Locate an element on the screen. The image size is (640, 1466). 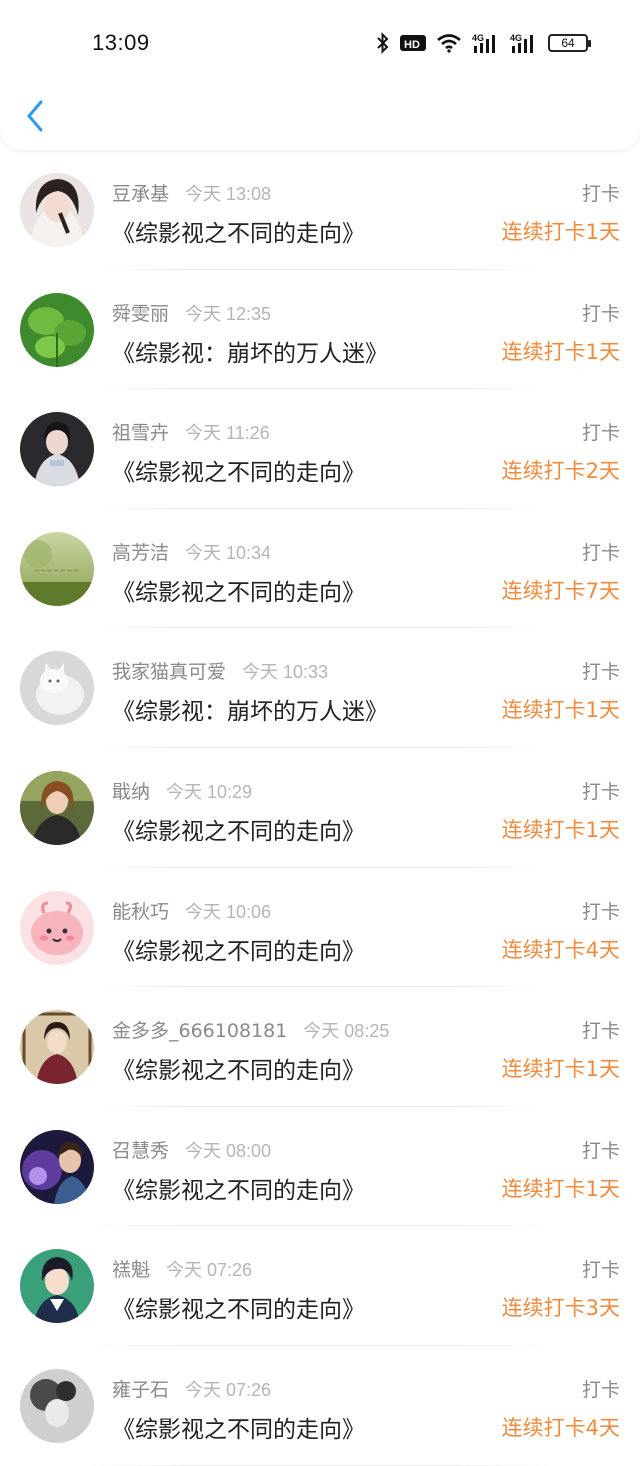
user-name-line: 能秋巧 今天 10:06 is located at coordinates (191, 910).